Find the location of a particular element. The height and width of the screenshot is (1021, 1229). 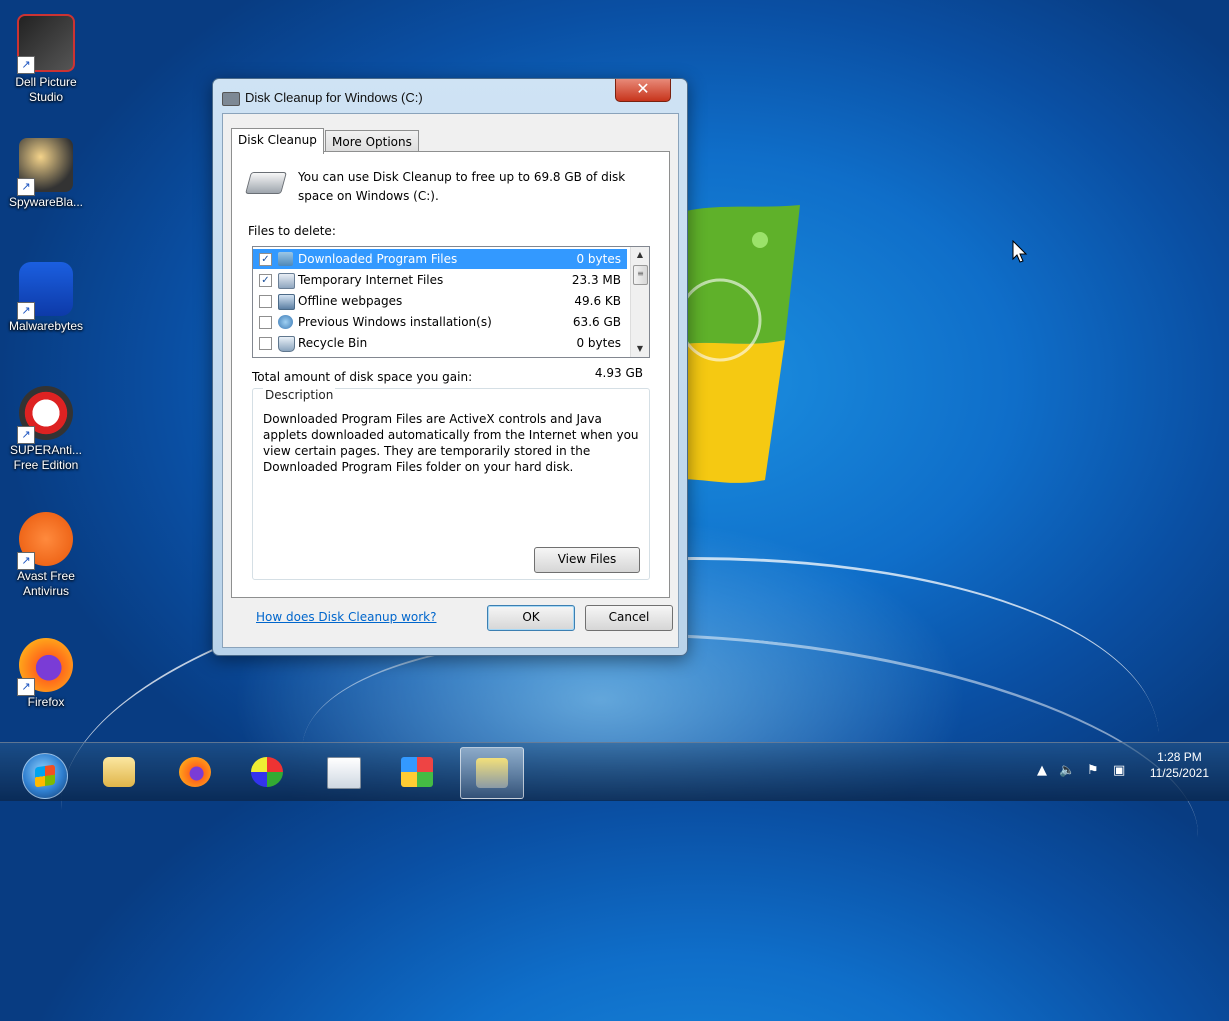

taskbar-firefox is located at coordinates (195, 772).